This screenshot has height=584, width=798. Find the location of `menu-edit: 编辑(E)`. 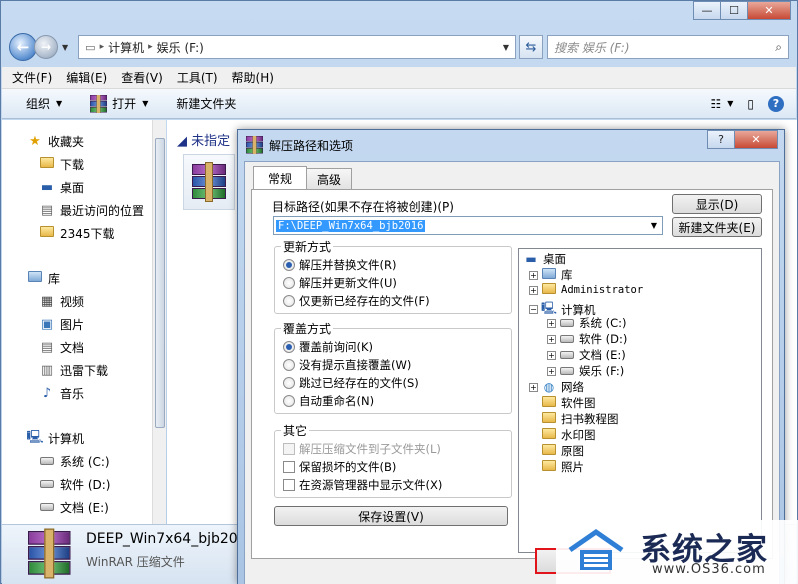

menu-edit: 编辑(E) is located at coordinates (86, 77).